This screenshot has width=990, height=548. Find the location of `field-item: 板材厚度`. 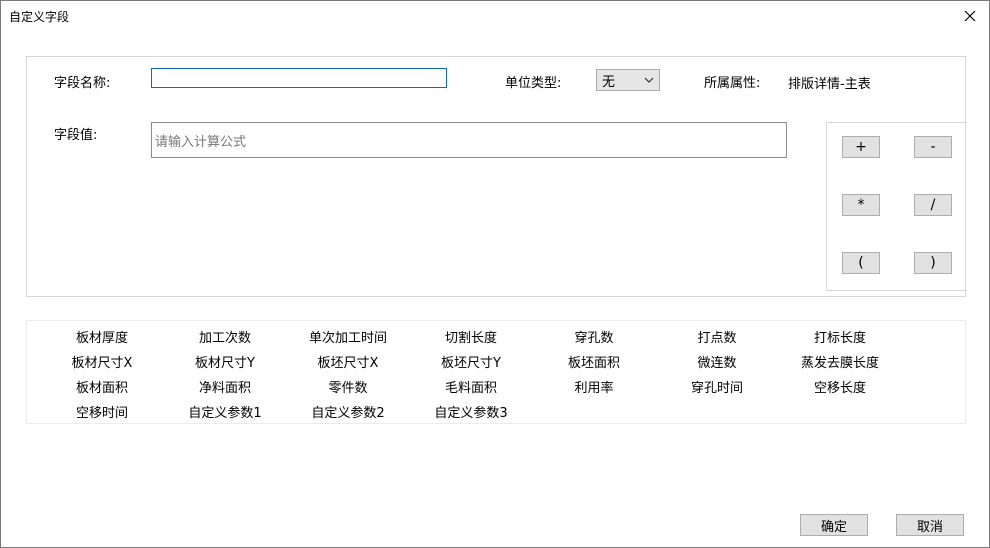

field-item: 板材厚度 is located at coordinates (102, 336).